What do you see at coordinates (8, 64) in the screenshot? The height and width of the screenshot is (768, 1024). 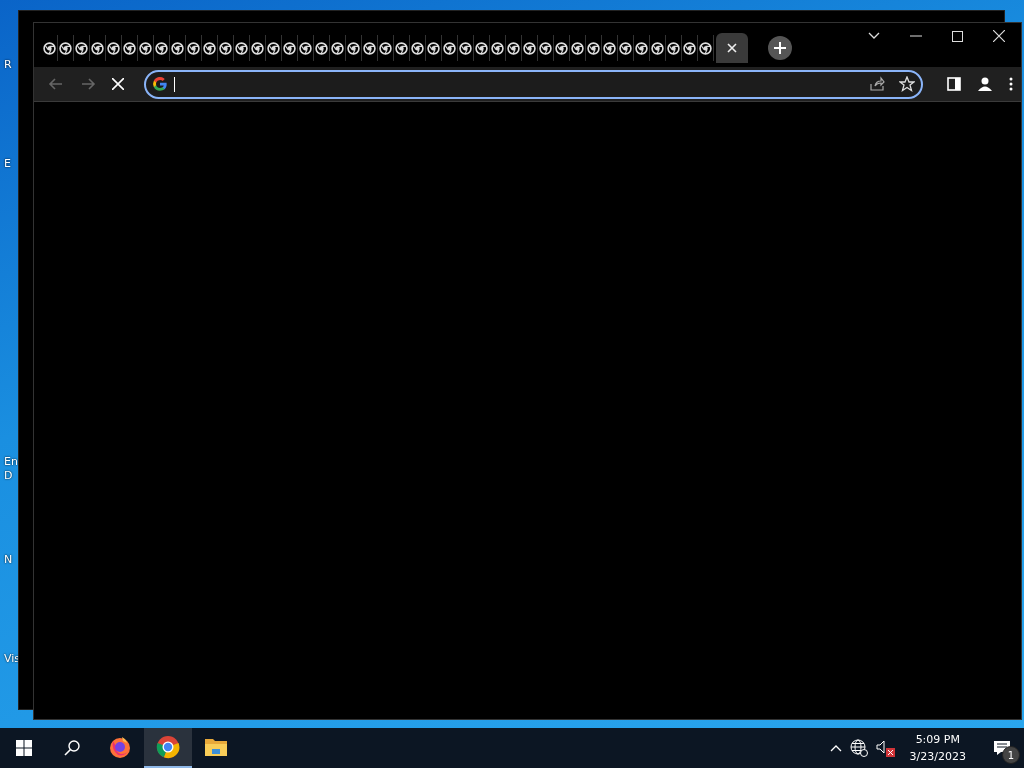 I see `desktop-icon-label: R` at bounding box center [8, 64].